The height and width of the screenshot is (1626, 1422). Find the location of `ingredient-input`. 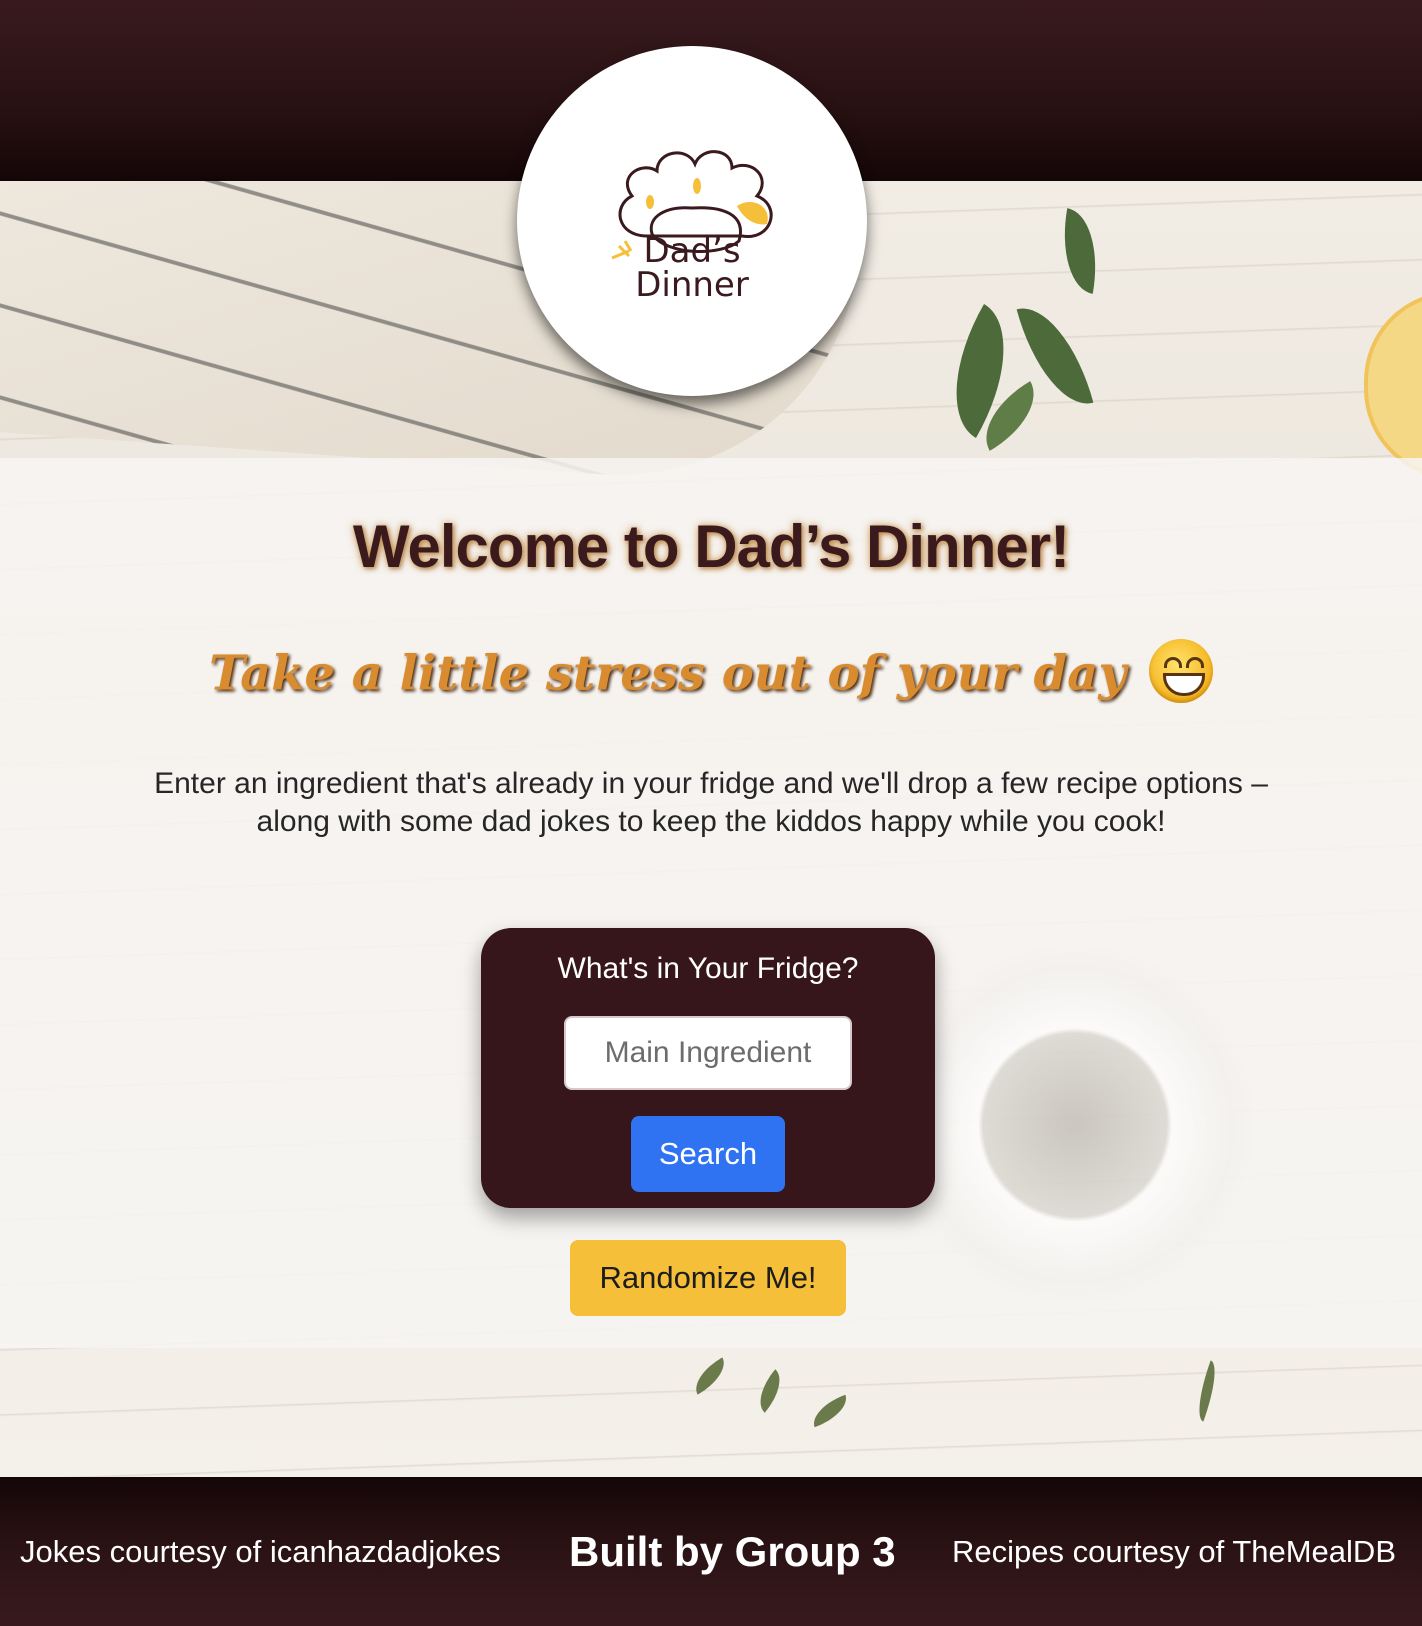

ingredient-input is located at coordinates (708, 1053).